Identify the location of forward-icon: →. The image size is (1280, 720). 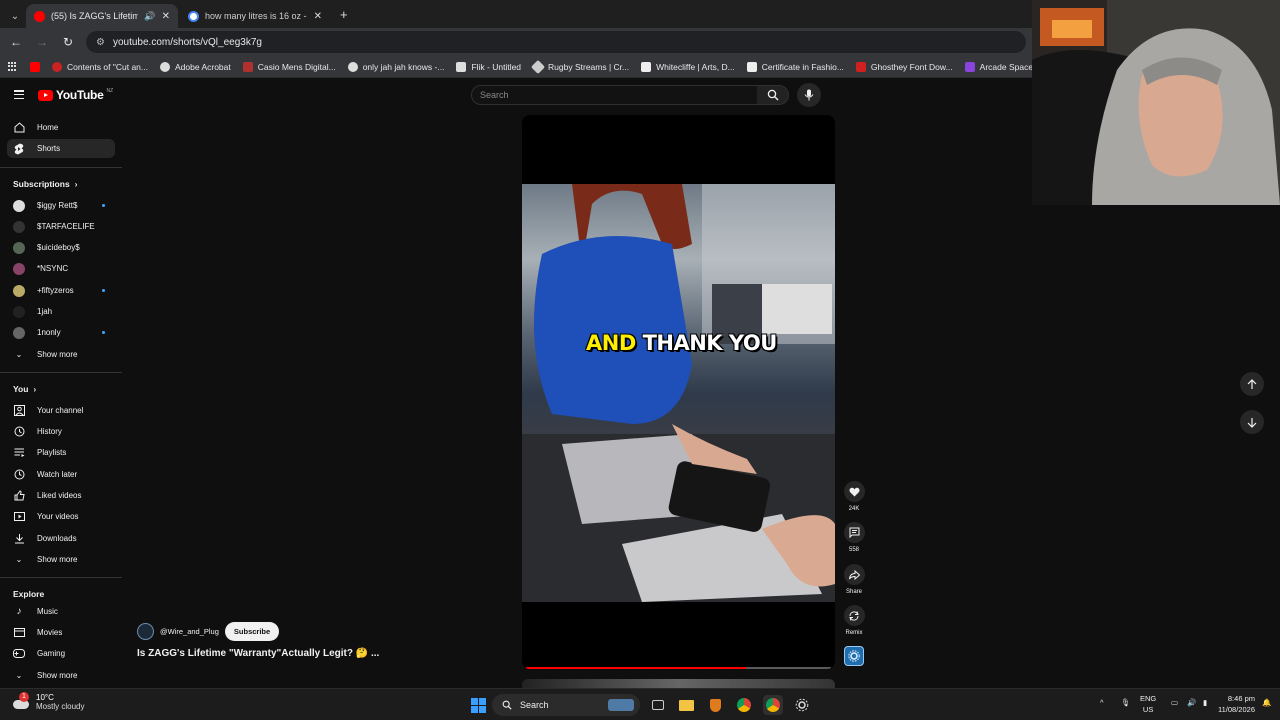
(42, 42).